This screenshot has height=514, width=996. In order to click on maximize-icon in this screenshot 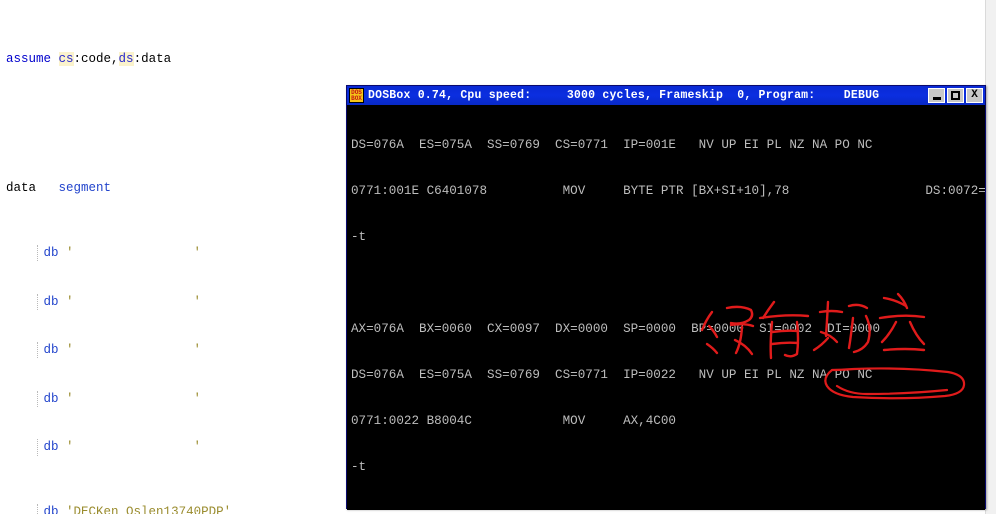, I will do `click(955, 95)`.